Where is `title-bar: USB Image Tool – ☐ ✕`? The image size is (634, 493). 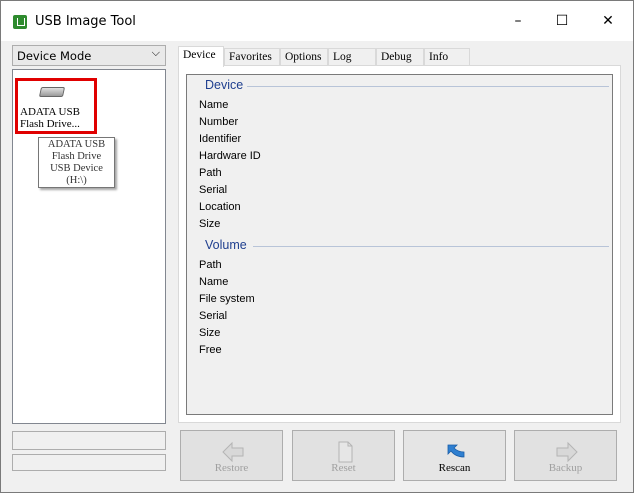
title-bar: USB Image Tool – ☐ ✕ is located at coordinates (317, 21).